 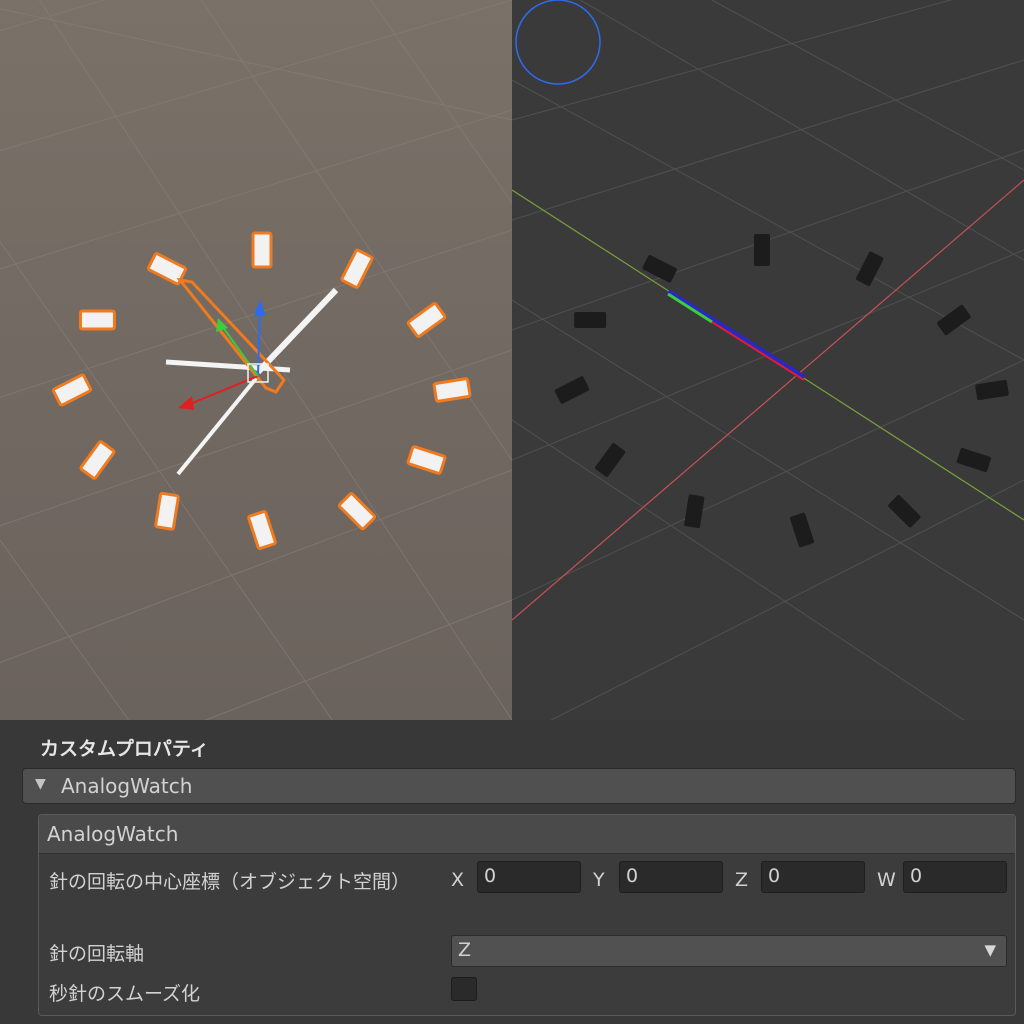 What do you see at coordinates (124, 749) in the screenshot?
I see `section-title: カスタムプロパティ` at bounding box center [124, 749].